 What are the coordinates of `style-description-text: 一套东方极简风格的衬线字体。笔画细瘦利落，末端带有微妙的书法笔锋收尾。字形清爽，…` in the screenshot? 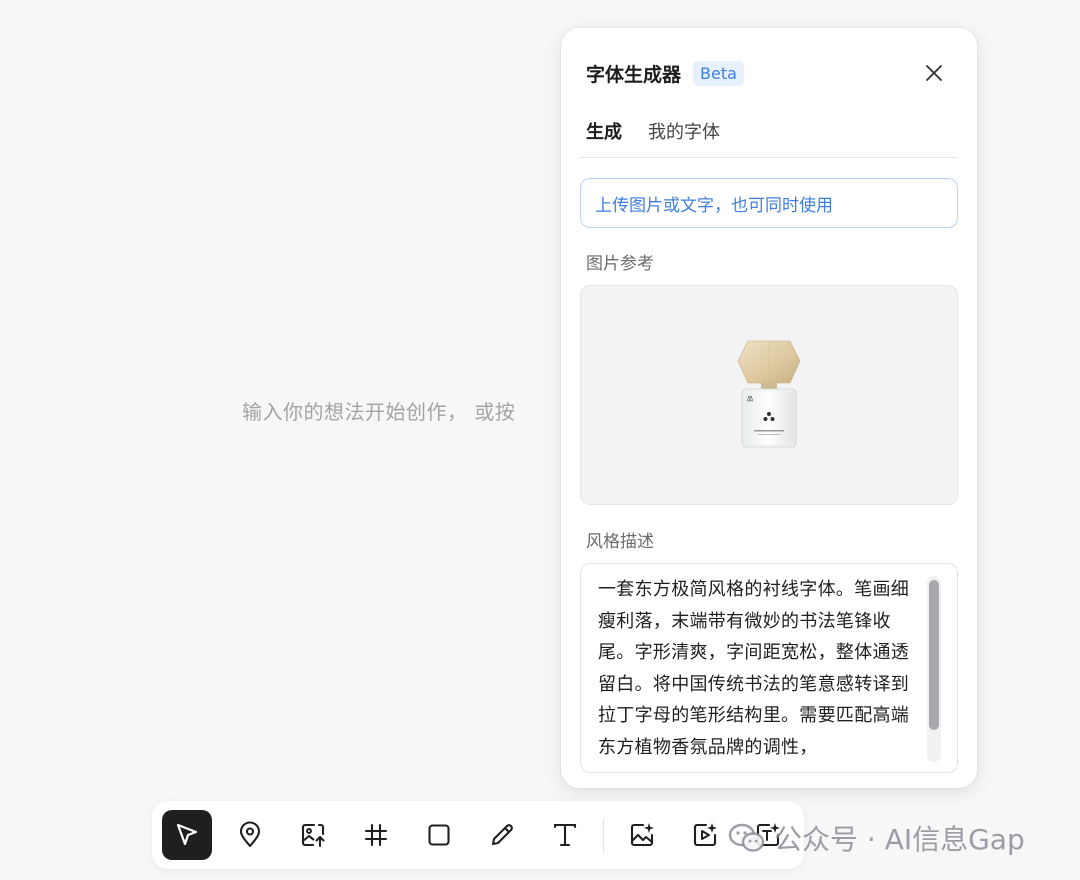 It's located at (754, 668).